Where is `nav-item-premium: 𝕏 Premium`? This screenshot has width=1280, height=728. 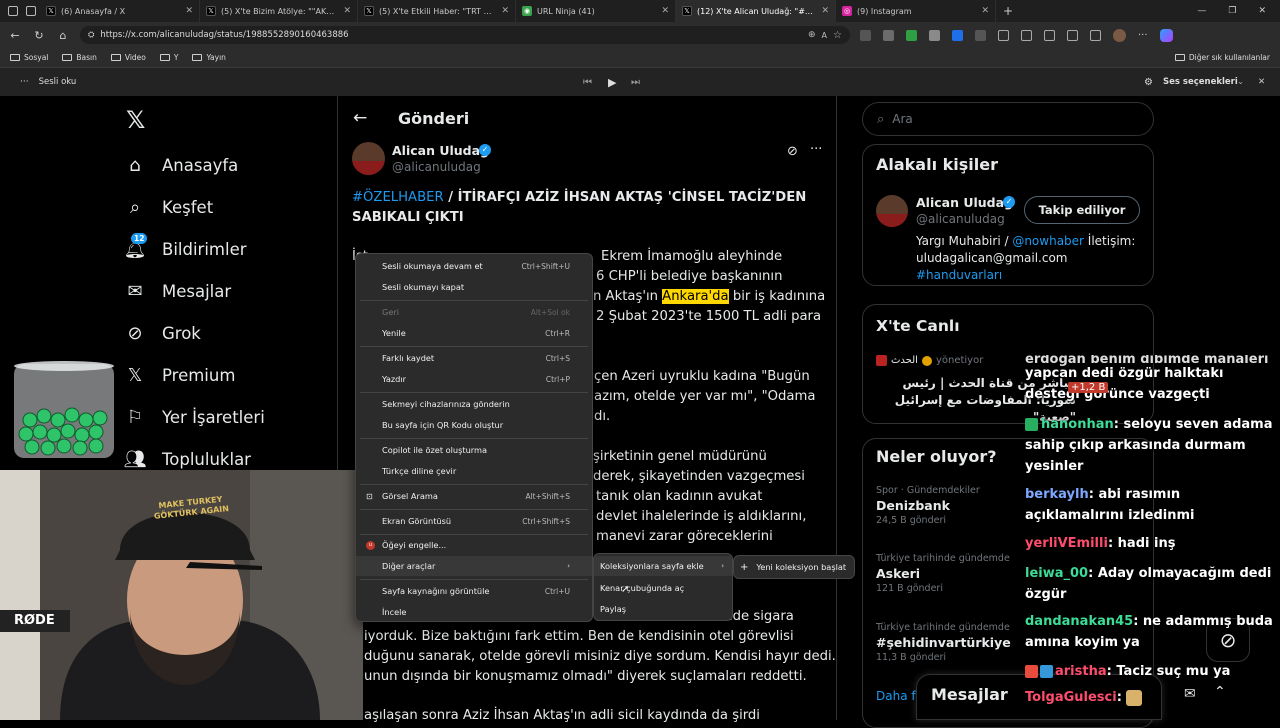 nav-item-premium: 𝕏 Premium is located at coordinates (180, 375).